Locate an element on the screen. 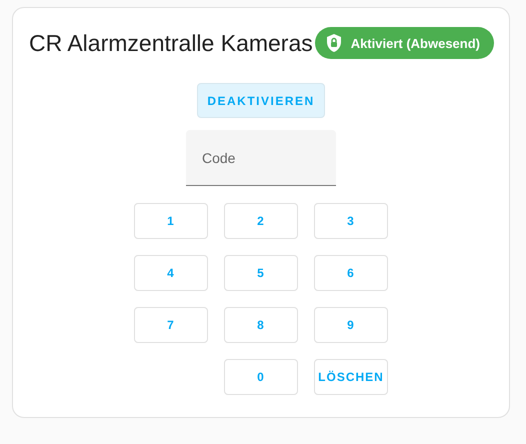  disarm-button: DEAKTIVIEREN is located at coordinates (261, 100).